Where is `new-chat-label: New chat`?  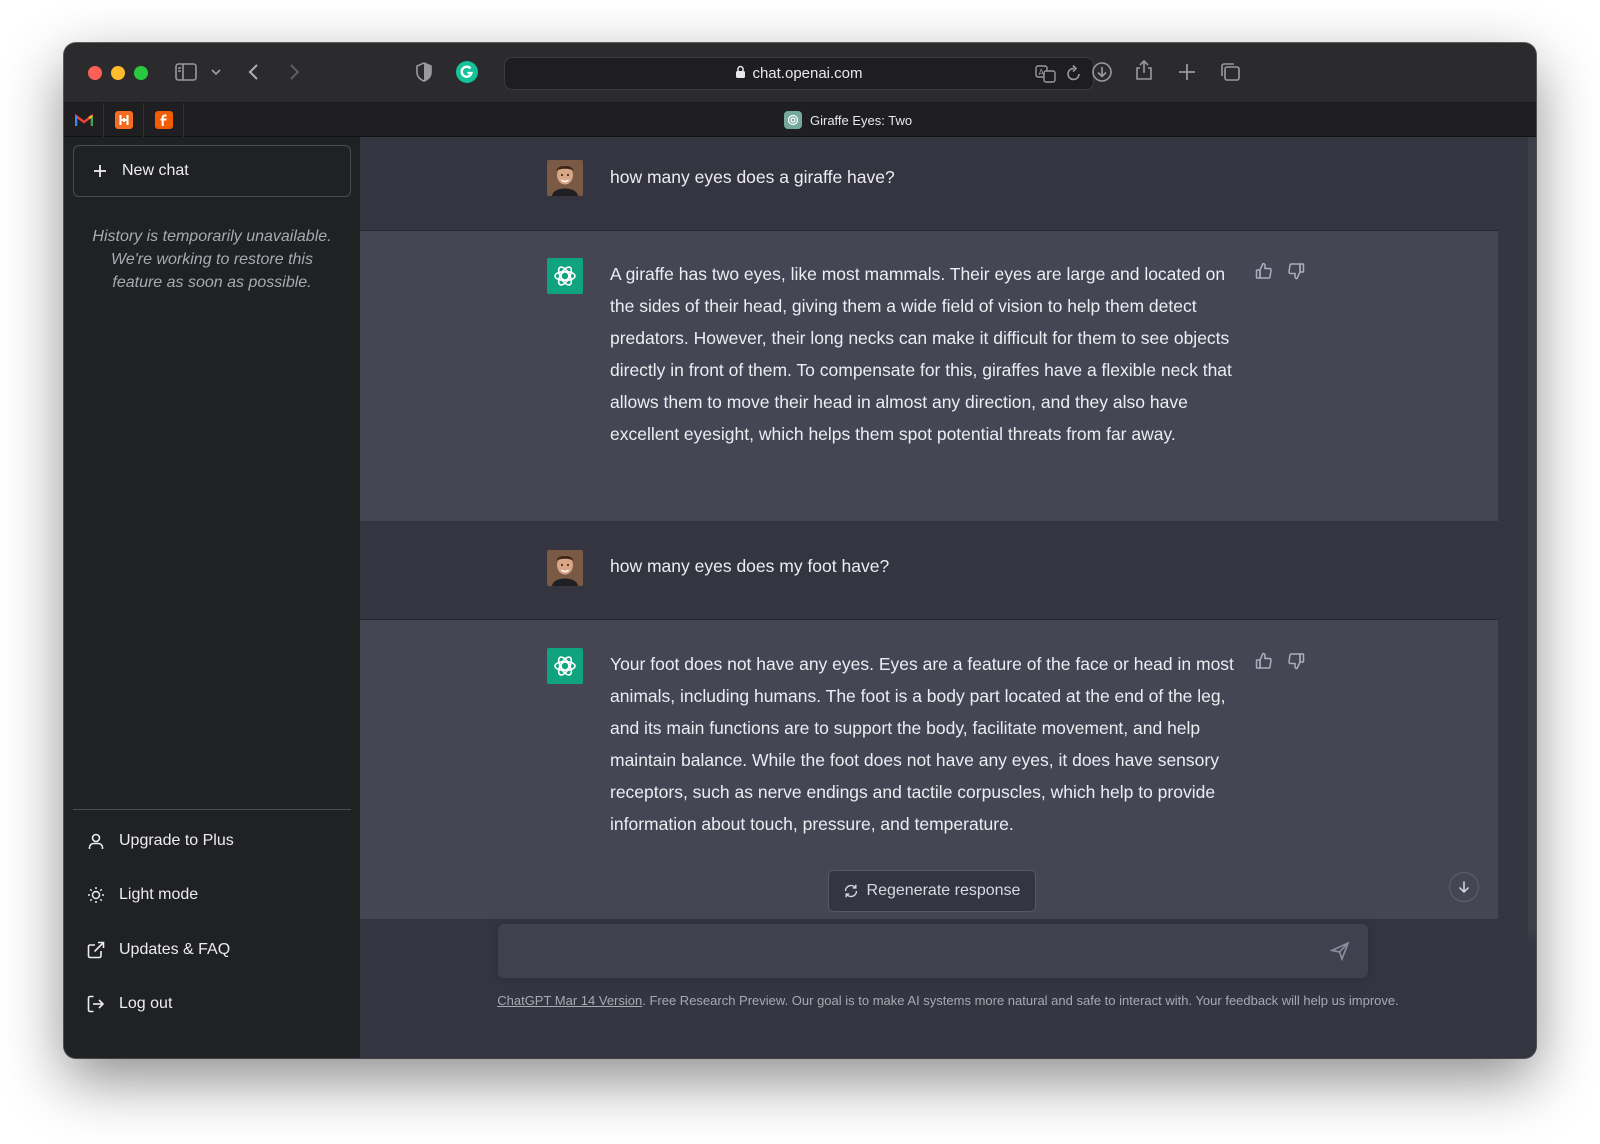
new-chat-label: New chat is located at coordinates (155, 170).